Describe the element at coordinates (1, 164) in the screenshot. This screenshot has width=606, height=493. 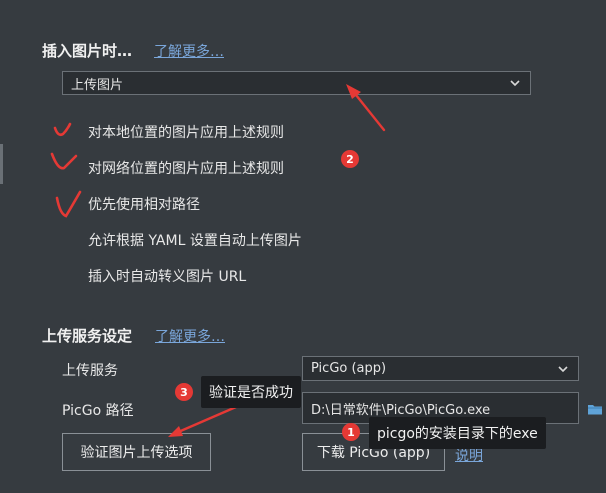
I see `scrollbar-thumb` at that location.